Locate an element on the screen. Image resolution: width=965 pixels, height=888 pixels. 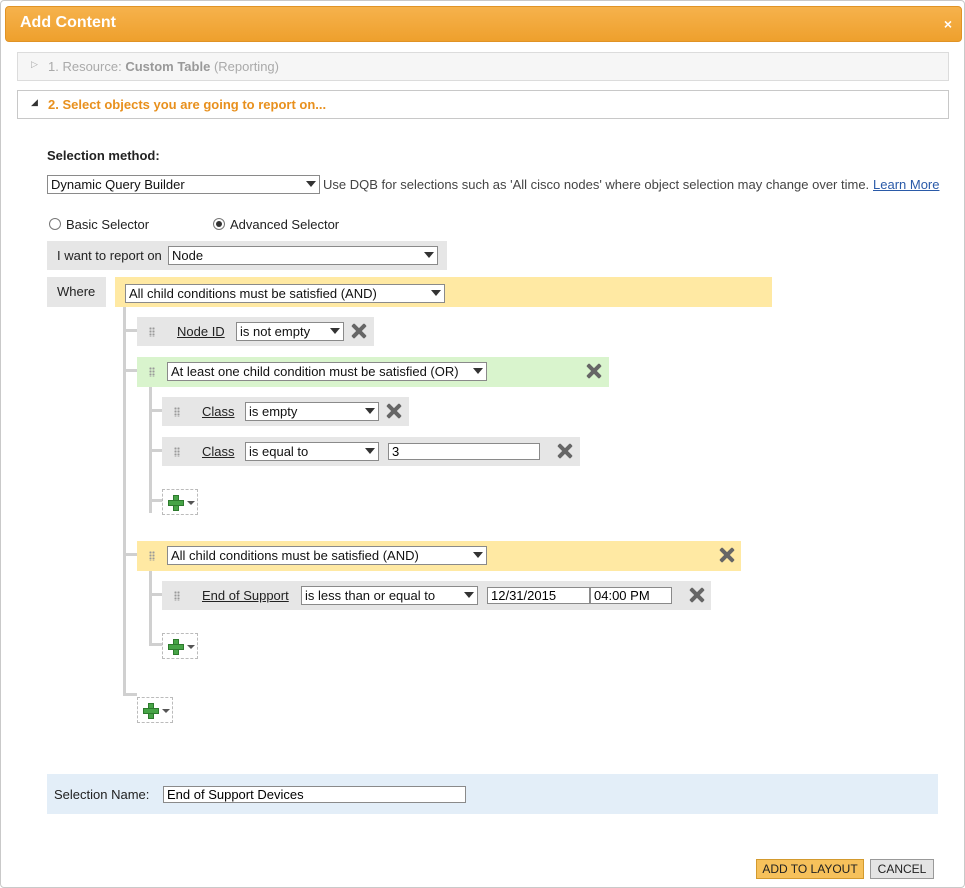
condition-value-input is located at coordinates (464, 451).